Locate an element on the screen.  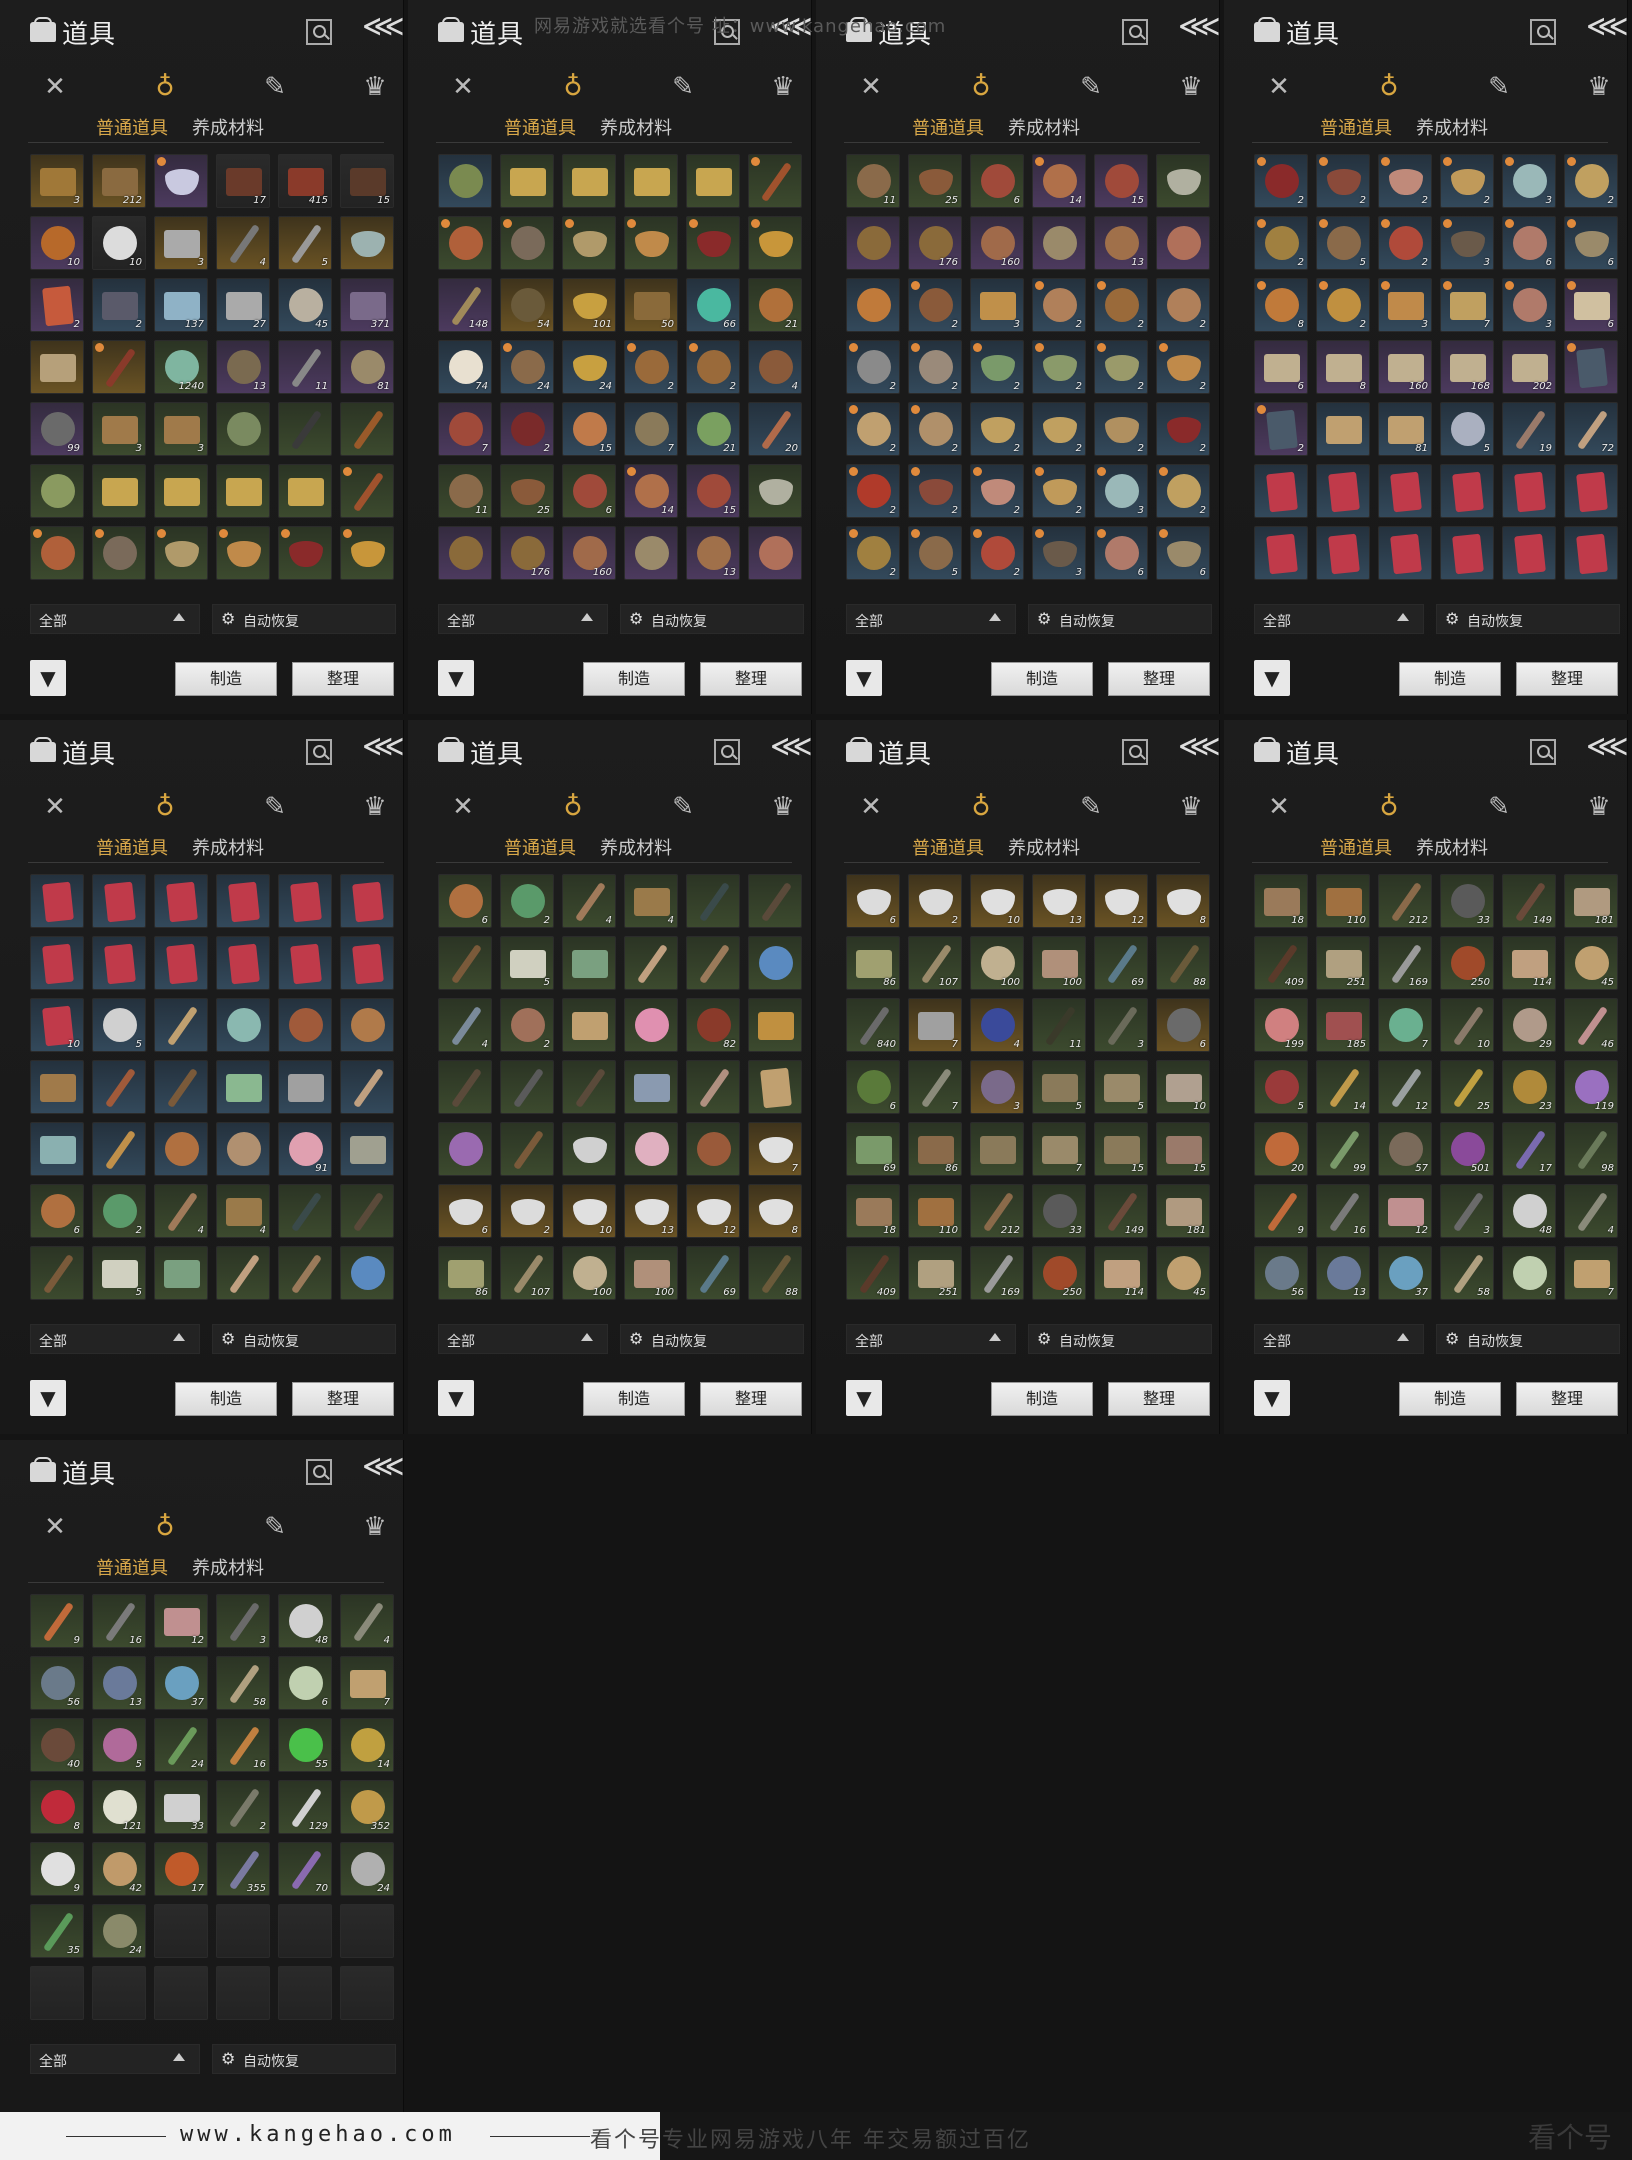
item-slot: 66 is located at coordinates (713, 305).